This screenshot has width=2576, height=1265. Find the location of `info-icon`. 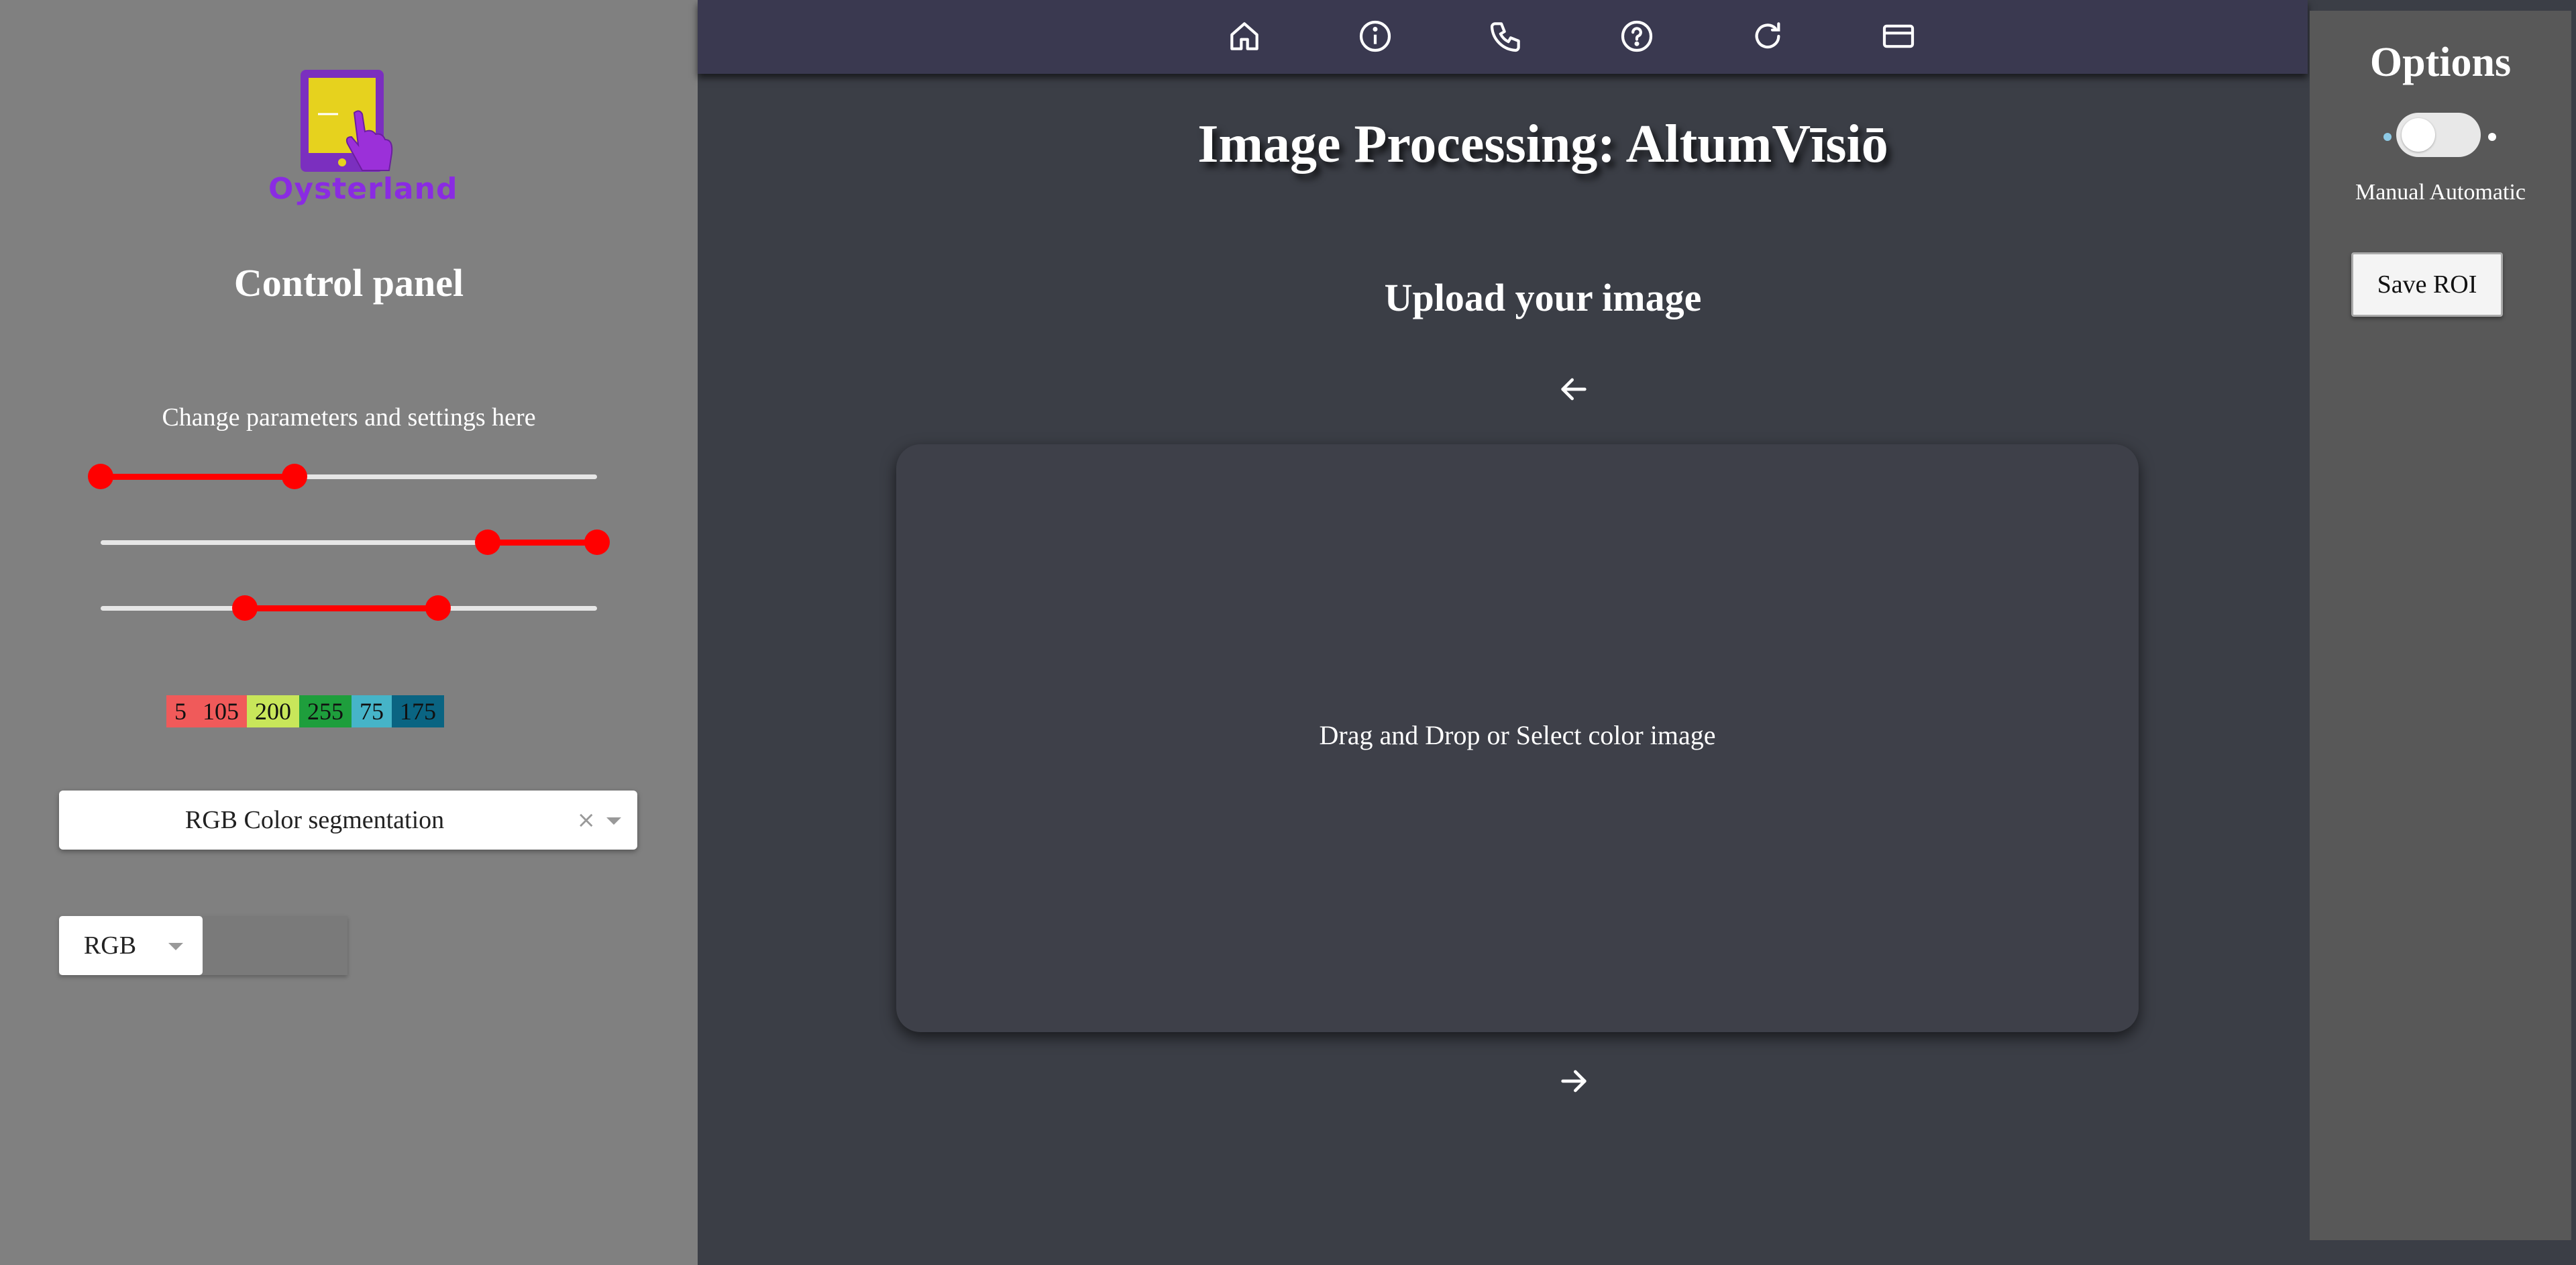

info-icon is located at coordinates (1375, 36).